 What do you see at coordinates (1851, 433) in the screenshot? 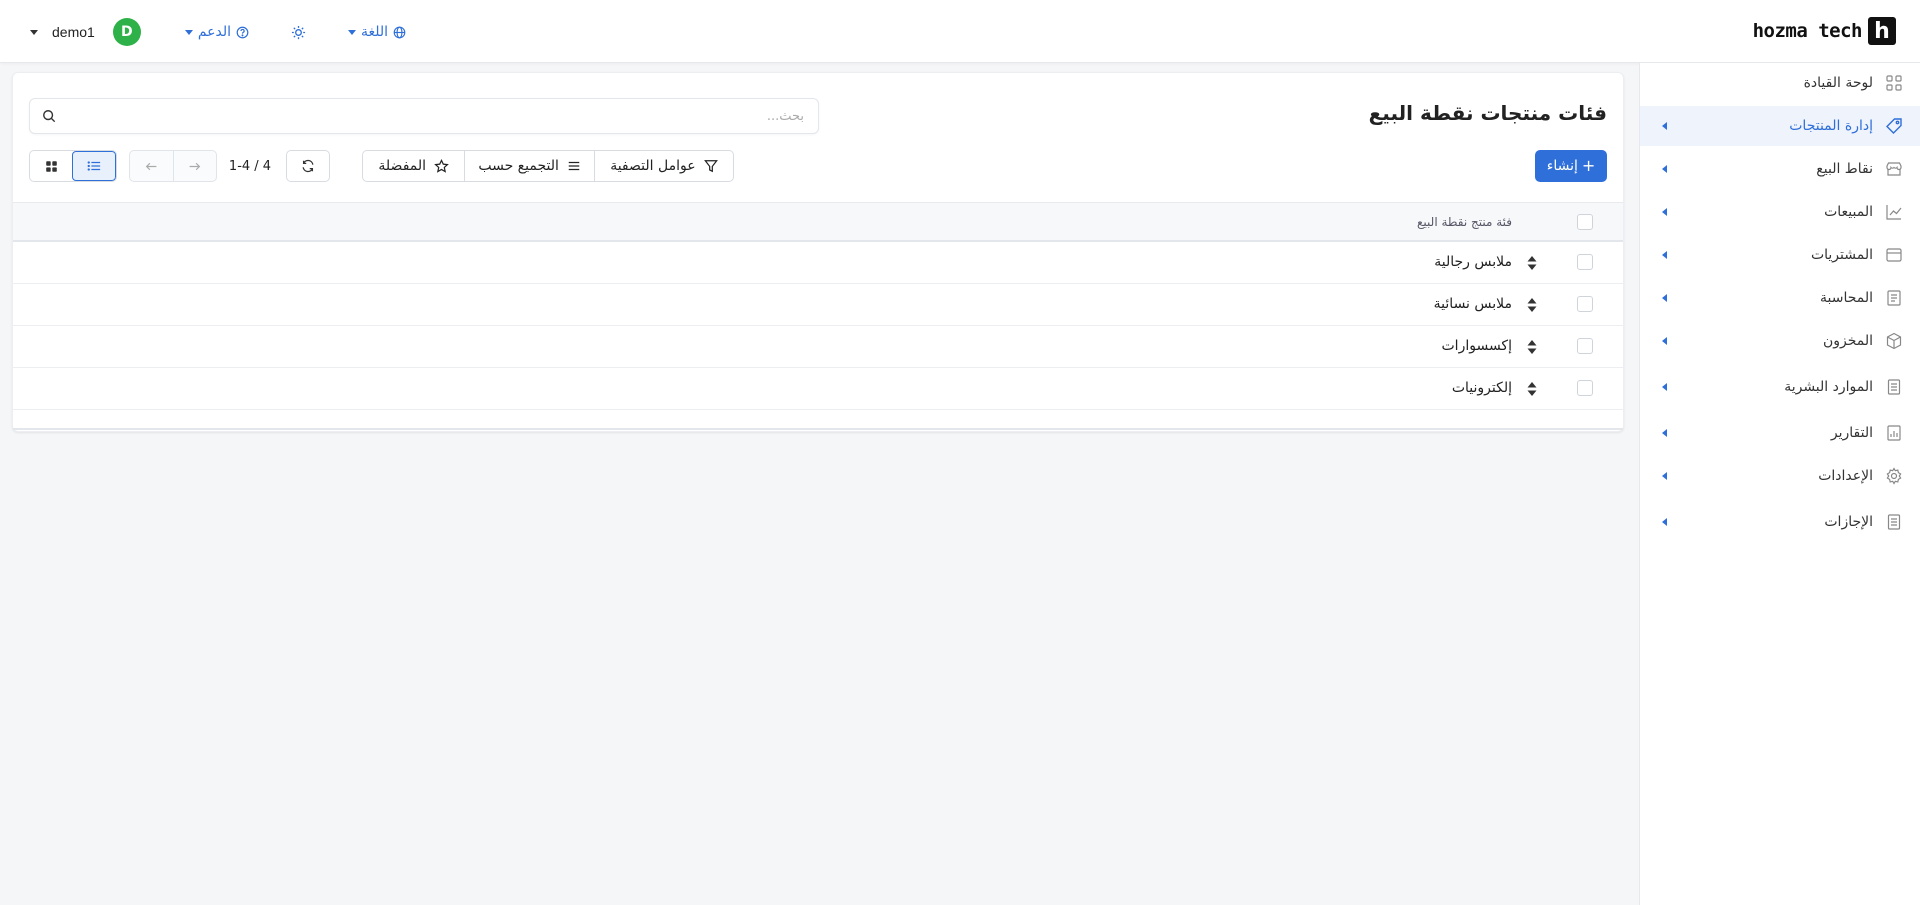
I see `sidebar-item-label: التقارير` at bounding box center [1851, 433].